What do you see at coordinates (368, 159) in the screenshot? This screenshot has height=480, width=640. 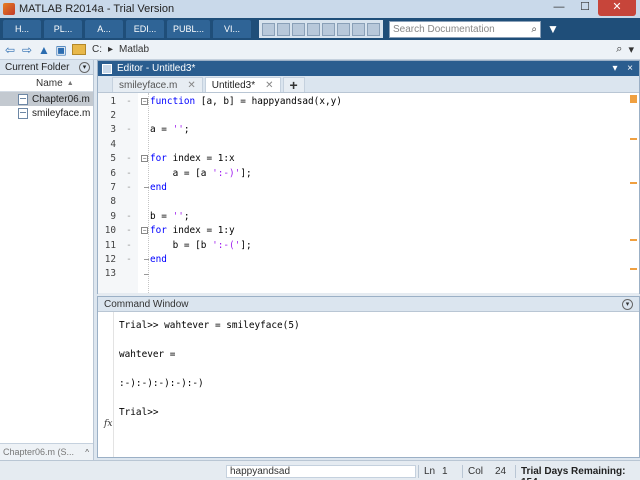 I see `code-line: 5- for index = 1:x` at bounding box center [368, 159].